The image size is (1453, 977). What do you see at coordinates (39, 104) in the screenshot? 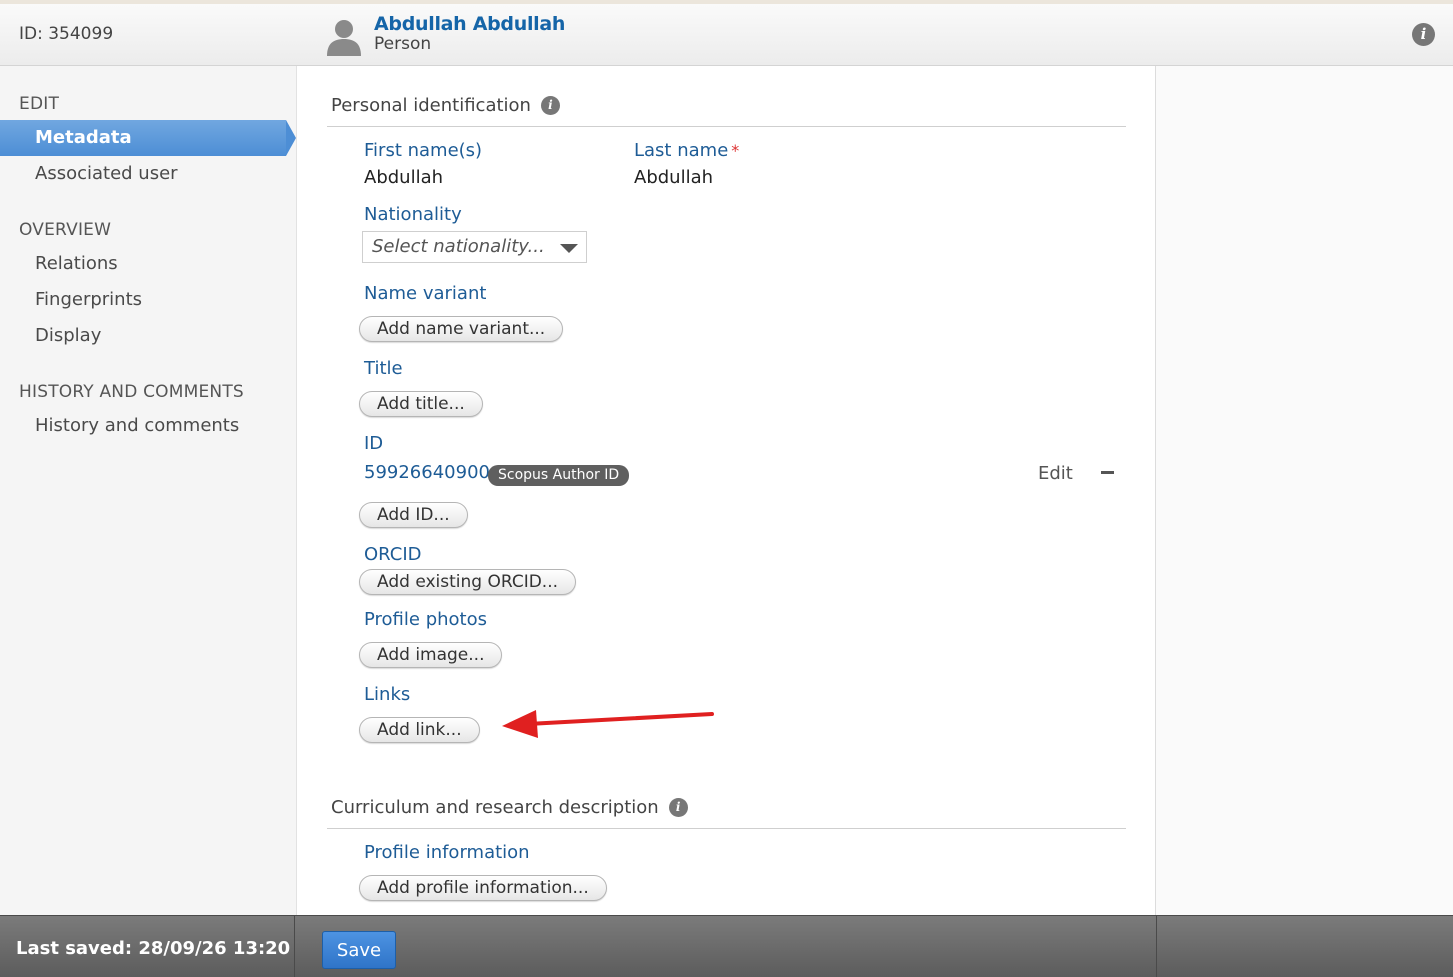
I see `sidebar-heading-edit: EDIT` at bounding box center [39, 104].